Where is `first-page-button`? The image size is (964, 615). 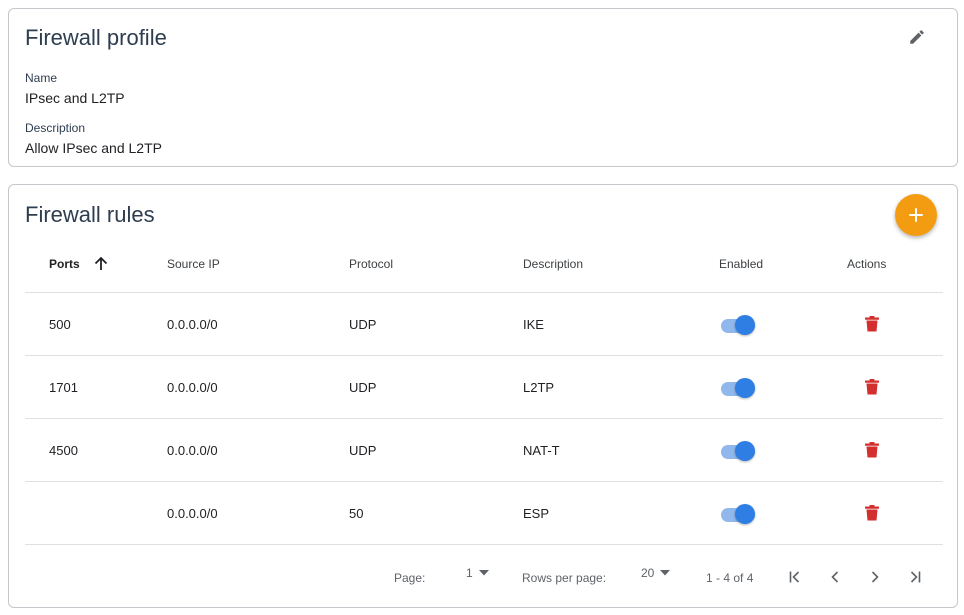
first-page-button is located at coordinates (795, 577).